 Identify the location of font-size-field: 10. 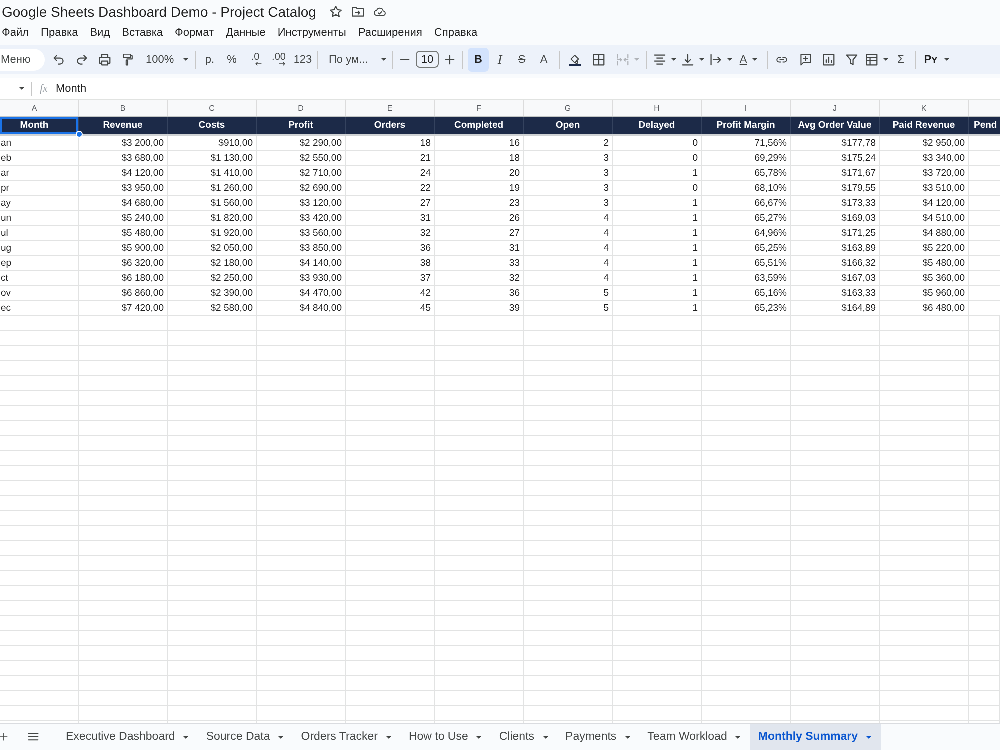
(427, 59).